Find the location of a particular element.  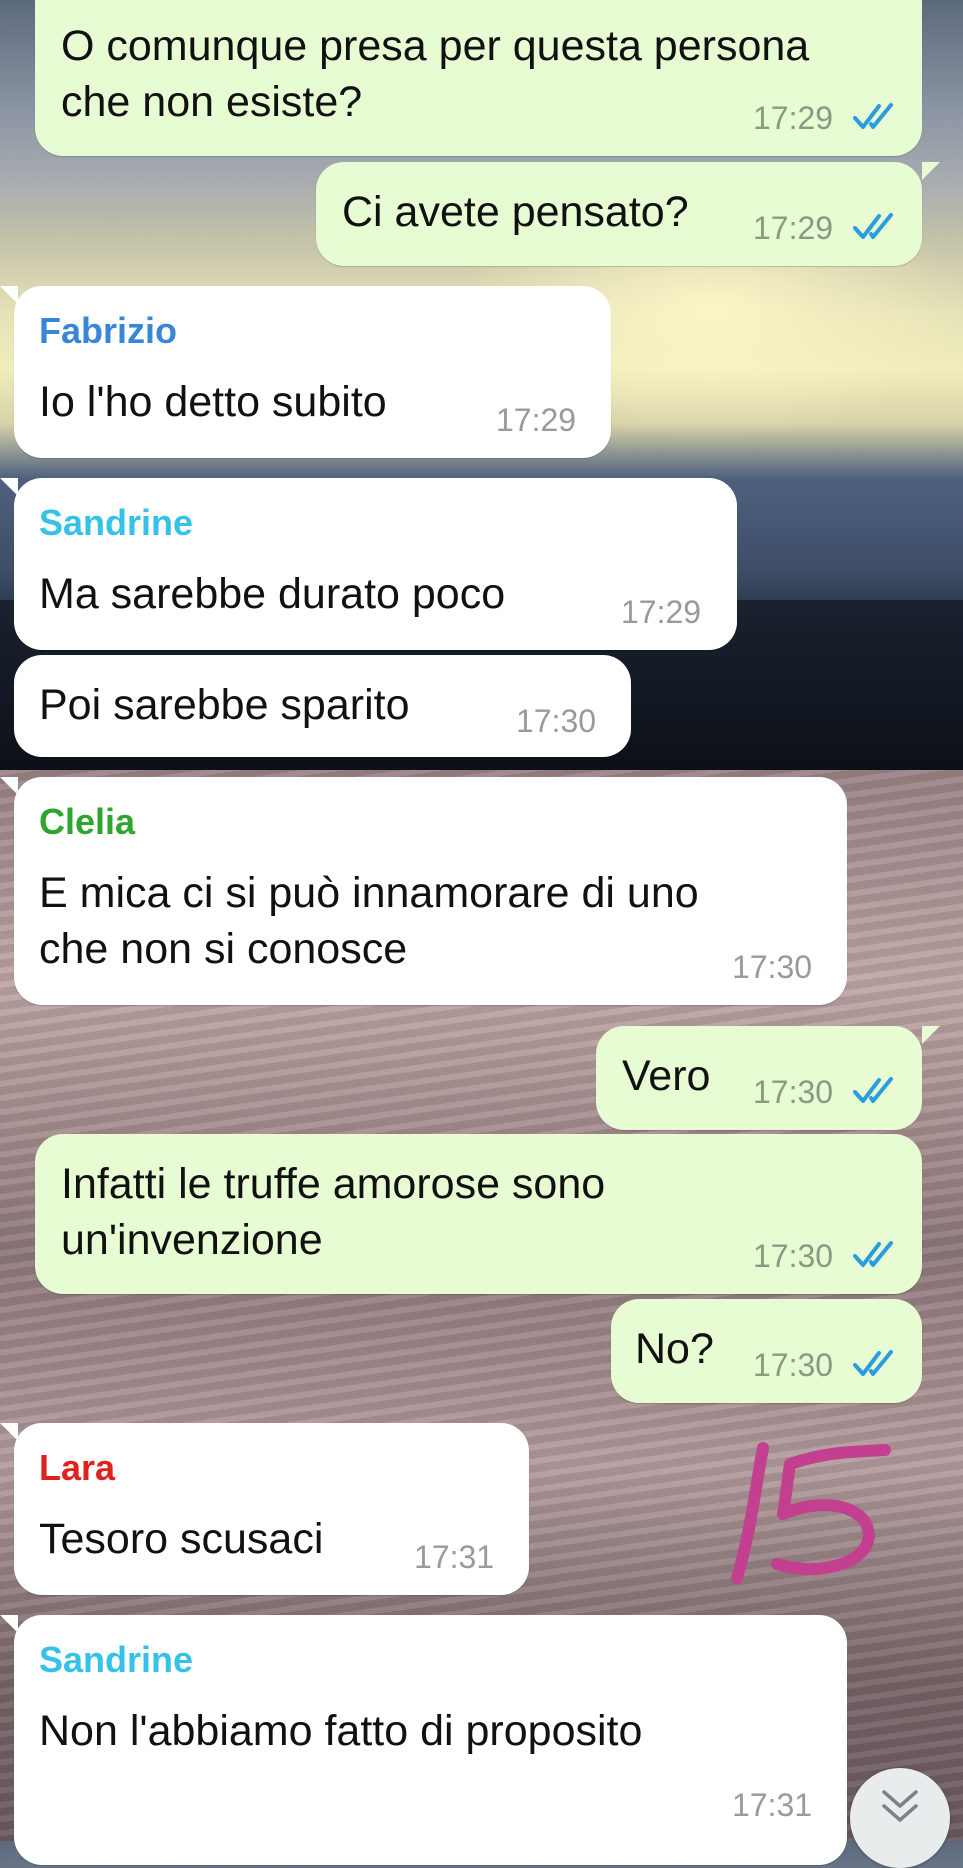

message-text: Tesoro scusaci is located at coordinates (181, 1539).